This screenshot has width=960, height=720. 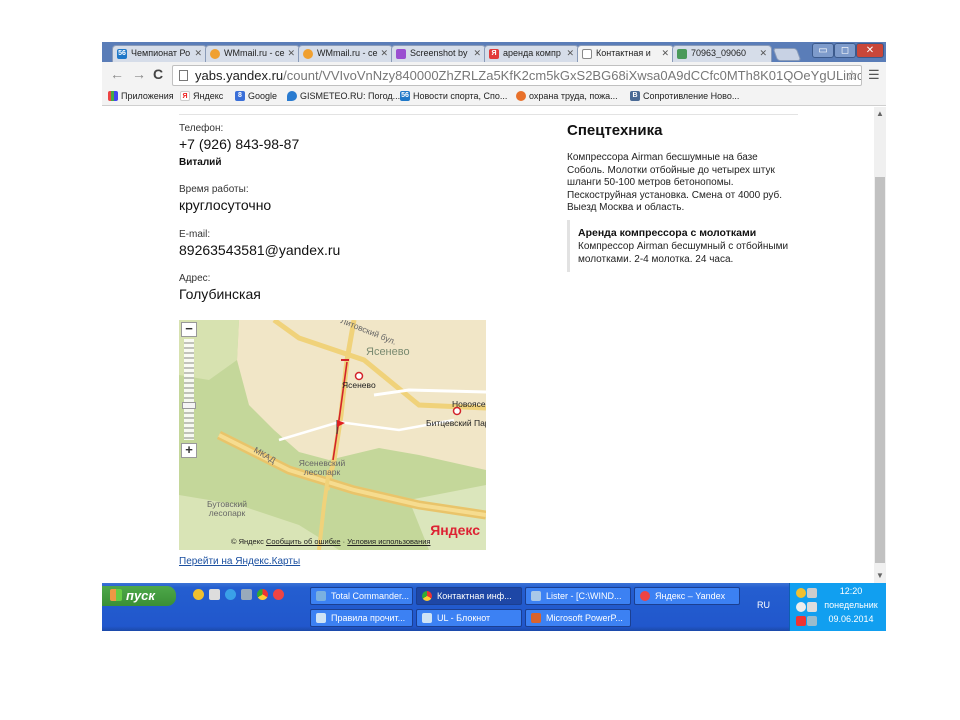 I want to click on tray-smiley-icon, so click(x=801, y=593).